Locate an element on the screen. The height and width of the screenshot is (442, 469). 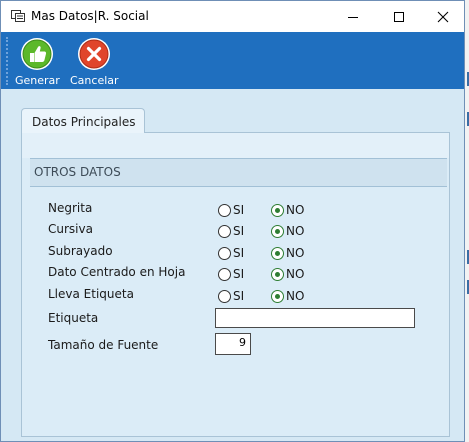
lleva-etiqueta-no-option: NO is located at coordinates (287, 296).